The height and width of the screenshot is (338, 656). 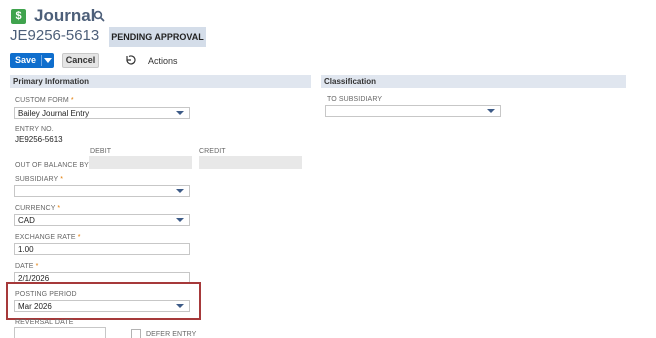 I want to click on primary-information-header: Primary Information, so click(x=160, y=81).